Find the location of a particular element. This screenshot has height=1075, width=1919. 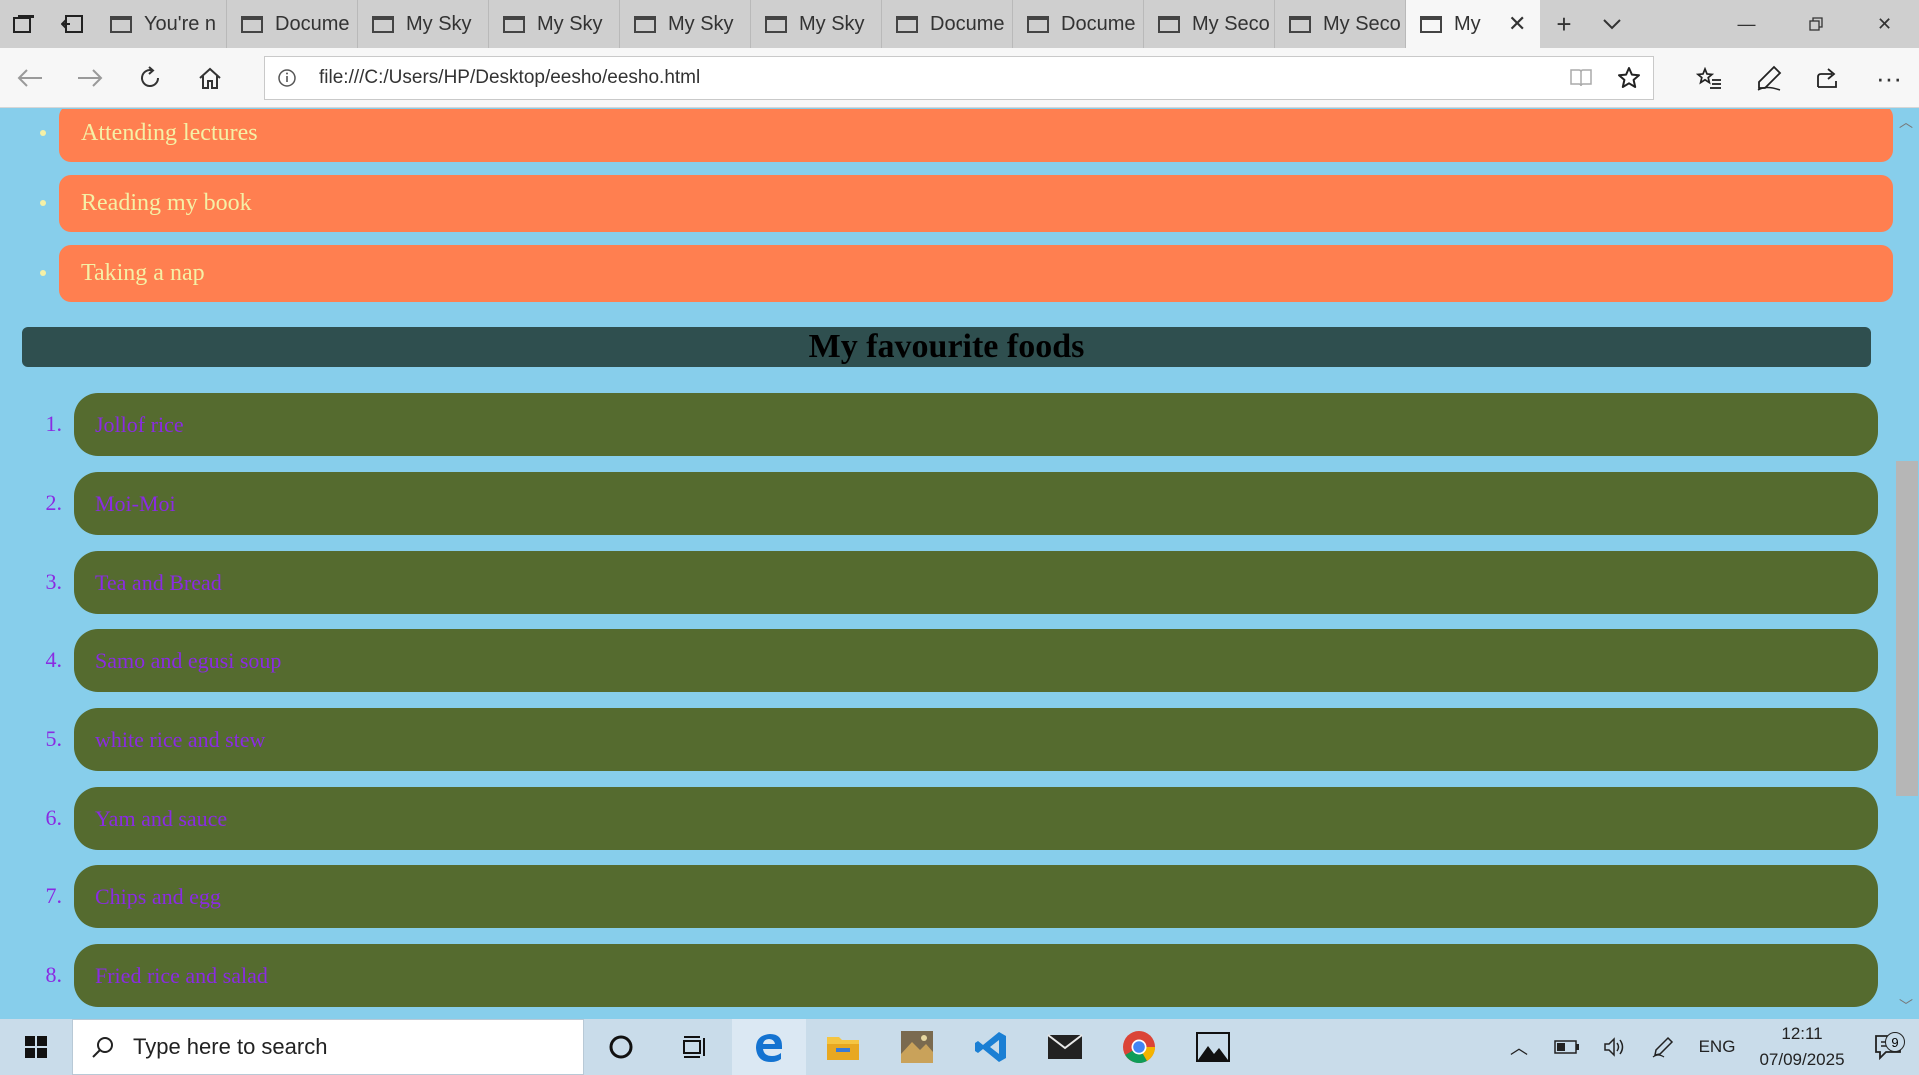

forward-arrow-icon is located at coordinates (90, 77).